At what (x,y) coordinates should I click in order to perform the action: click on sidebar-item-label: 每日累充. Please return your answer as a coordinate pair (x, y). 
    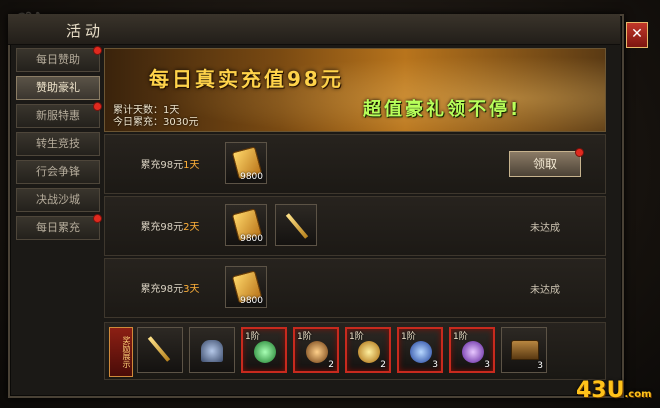
    Looking at the image, I should click on (58, 227).